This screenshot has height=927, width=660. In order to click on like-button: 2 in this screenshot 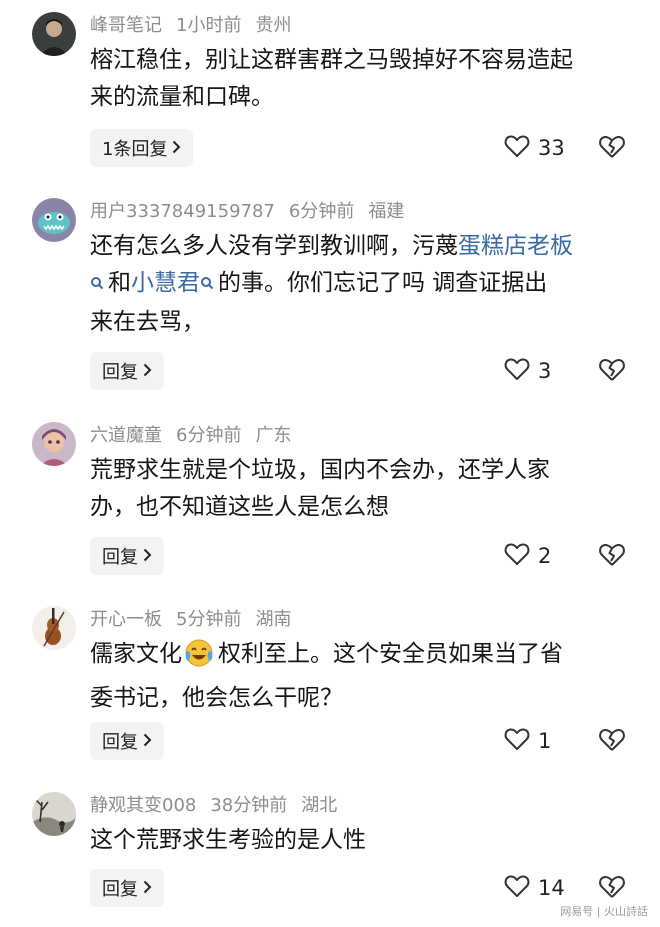, I will do `click(527, 556)`.